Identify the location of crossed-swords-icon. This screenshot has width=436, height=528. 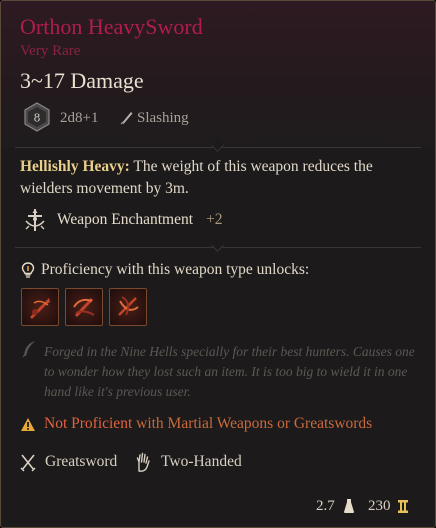
(28, 463).